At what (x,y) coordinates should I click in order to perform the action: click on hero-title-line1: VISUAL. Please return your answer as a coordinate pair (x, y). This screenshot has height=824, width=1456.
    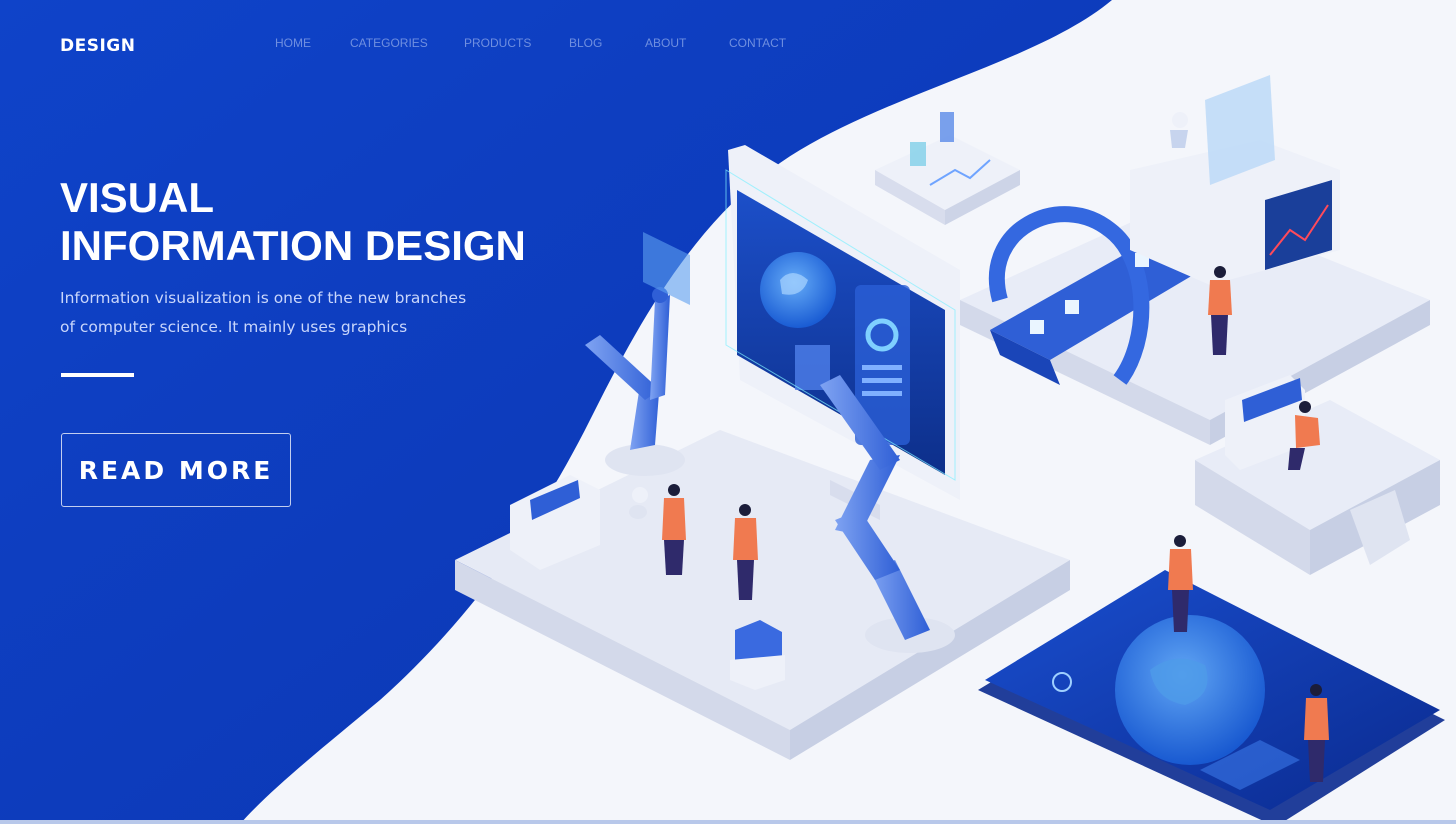
    Looking at the image, I should click on (137, 197).